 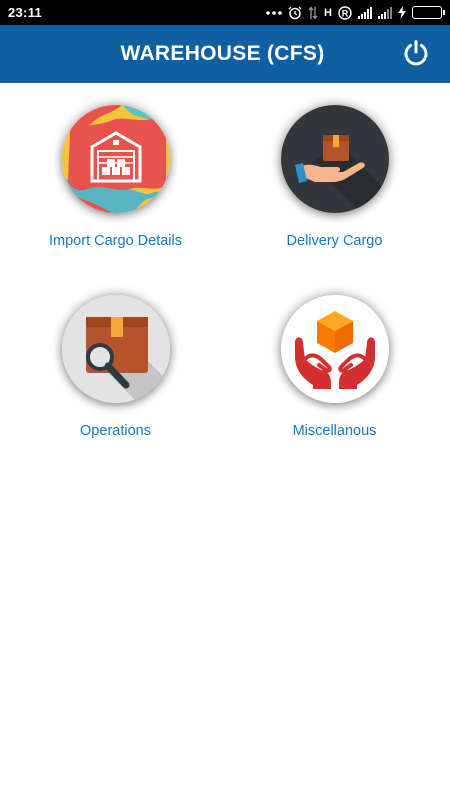 I want to click on app-bar: WAREHOUSE (CFS), so click(x=225, y=54).